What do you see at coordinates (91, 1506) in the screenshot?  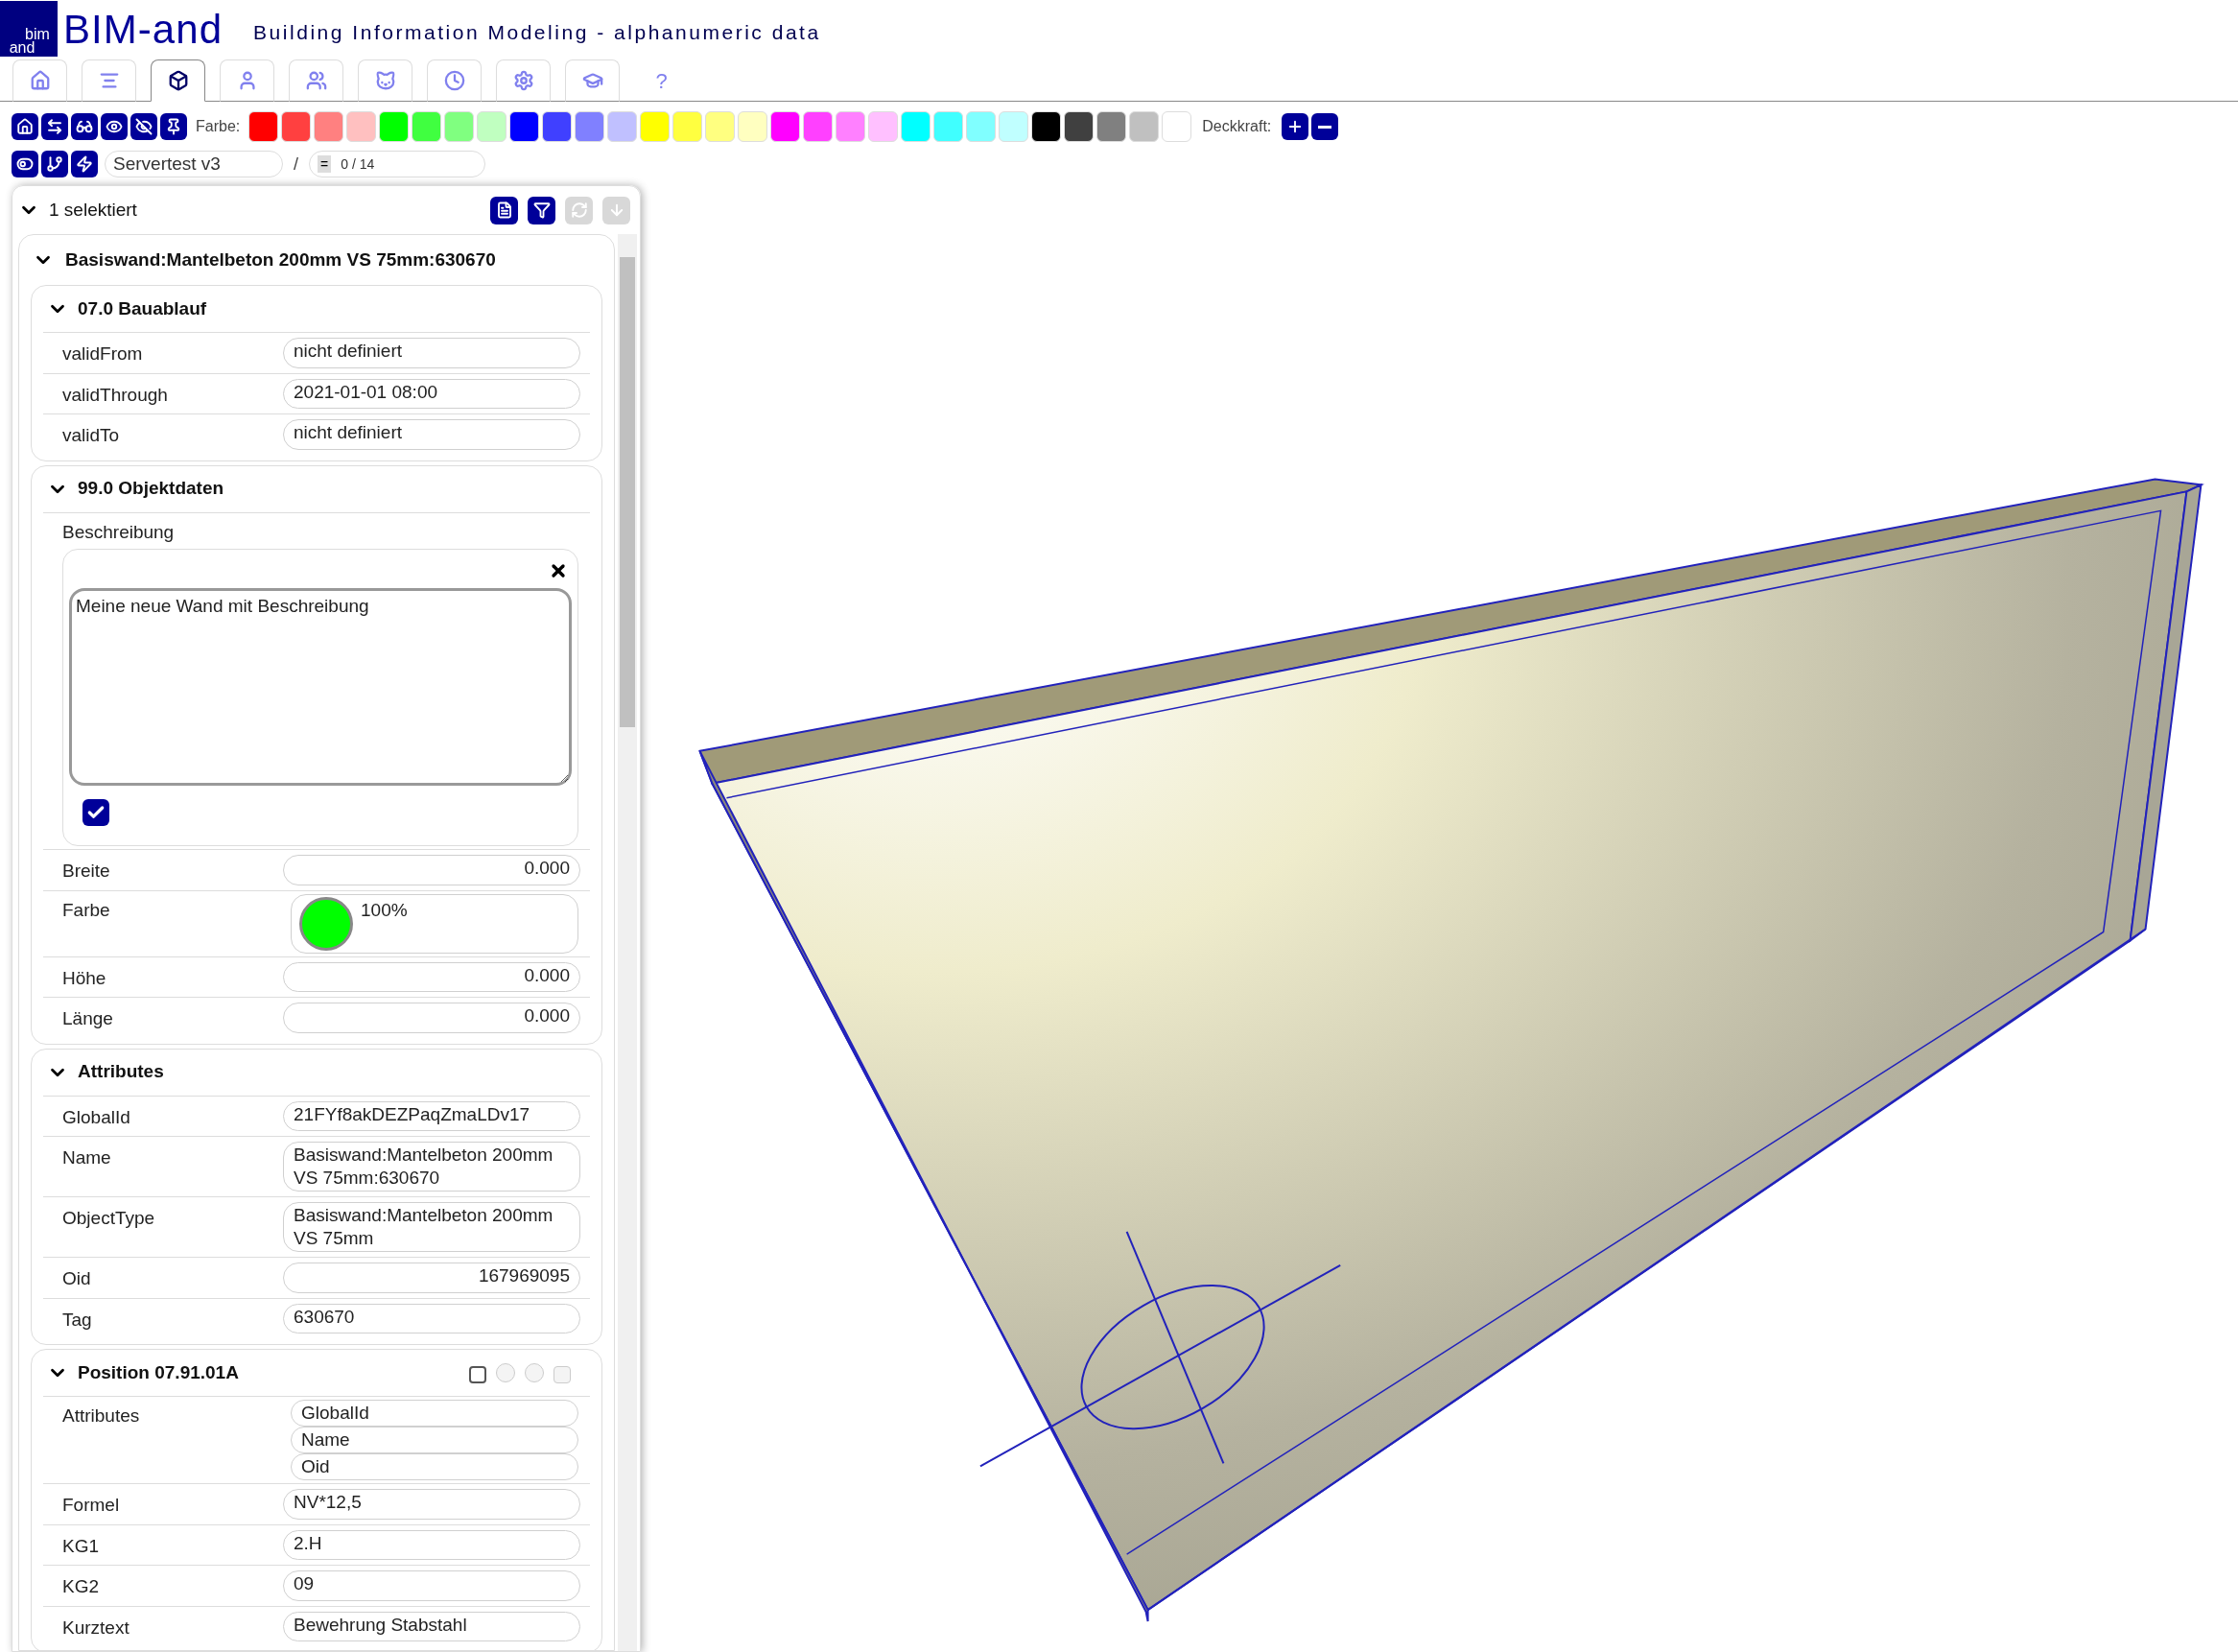 I see `property-label: Formel` at bounding box center [91, 1506].